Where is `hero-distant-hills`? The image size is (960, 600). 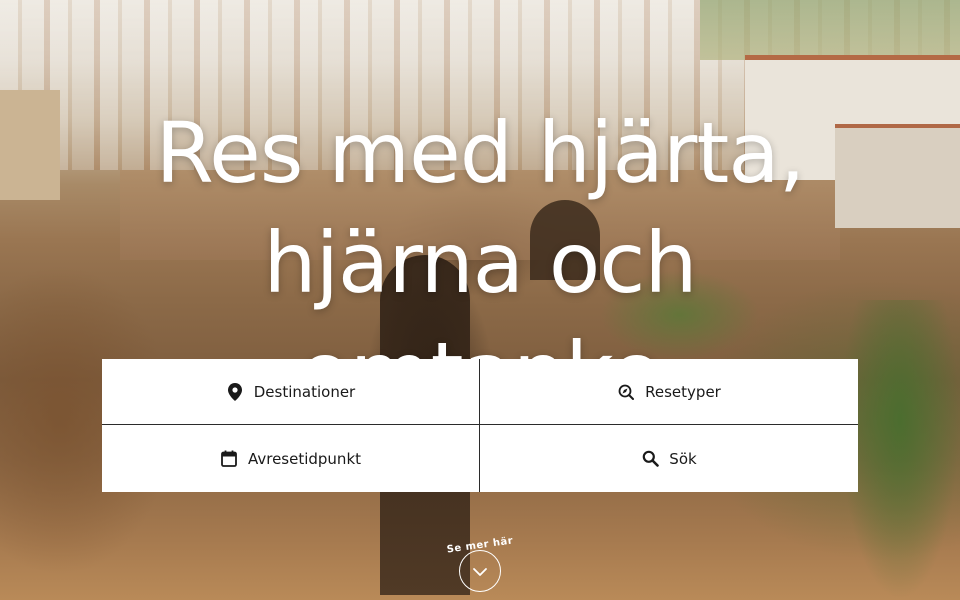
hero-distant-hills is located at coordinates (830, 30).